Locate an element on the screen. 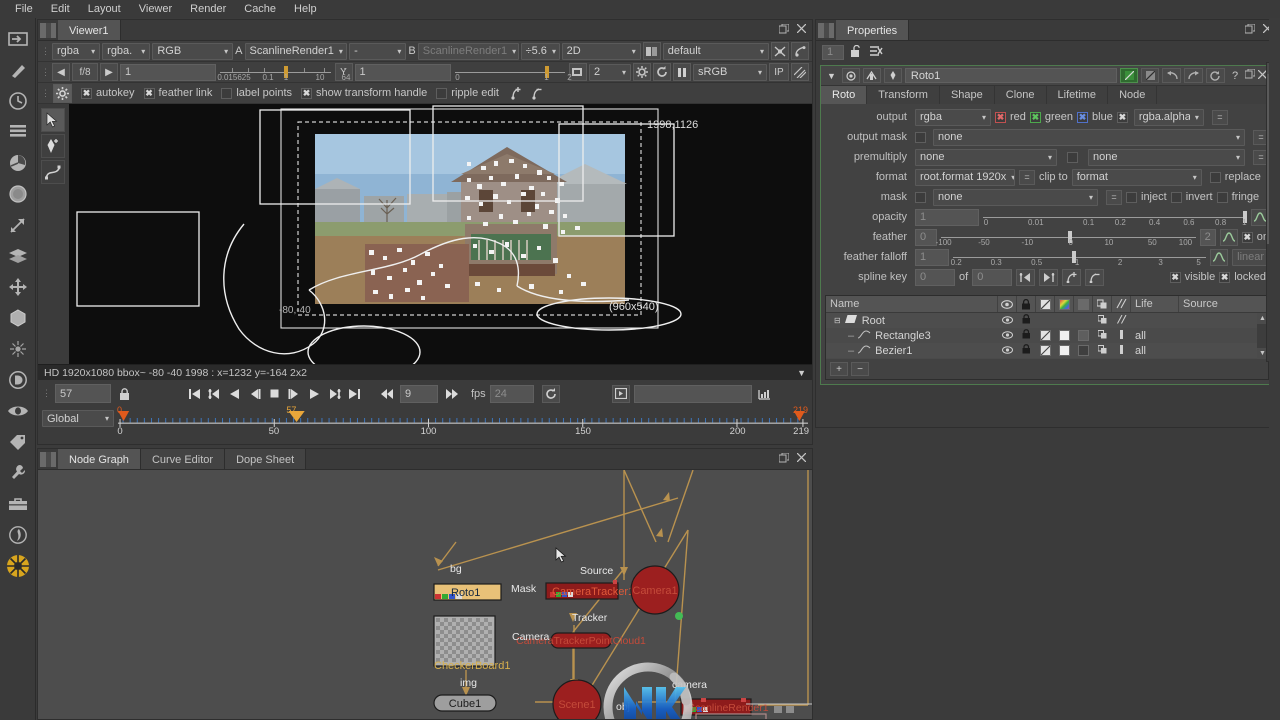 The height and width of the screenshot is (720, 1280). collapse-triangle-icon: ▼ is located at coordinates (831, 76).